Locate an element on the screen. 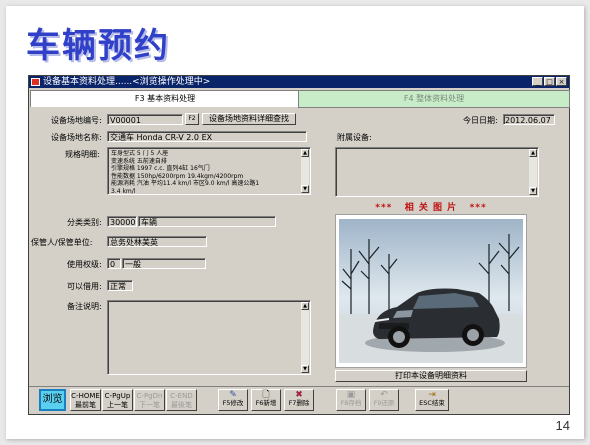 Image resolution: width=590 pixels, height=445 pixels. app-icon is located at coordinates (35, 82).